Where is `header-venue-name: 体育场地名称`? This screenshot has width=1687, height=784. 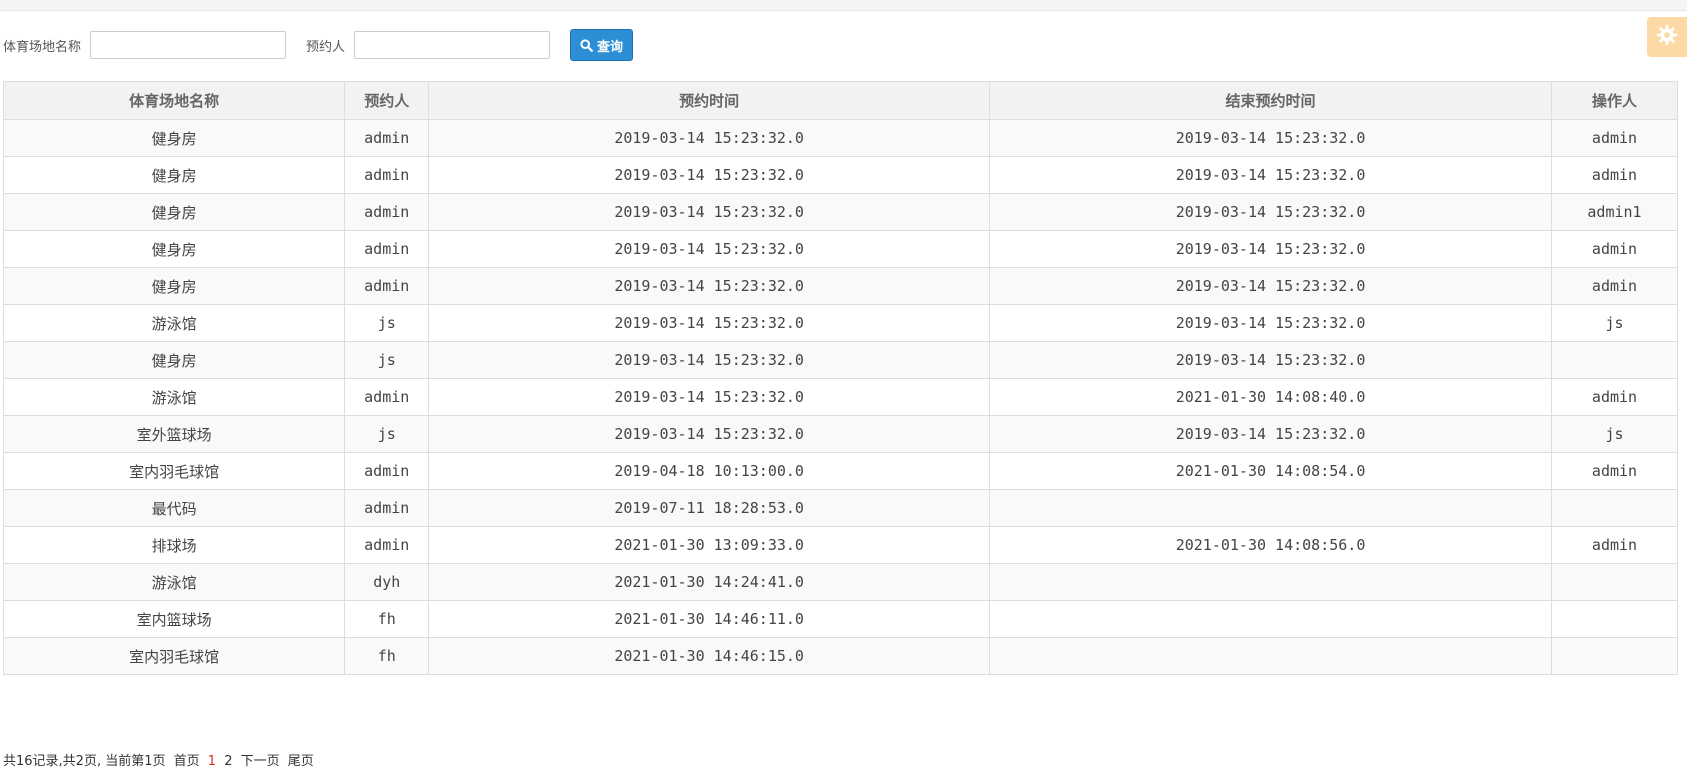
header-venue-name: 体育场地名称 is located at coordinates (174, 100).